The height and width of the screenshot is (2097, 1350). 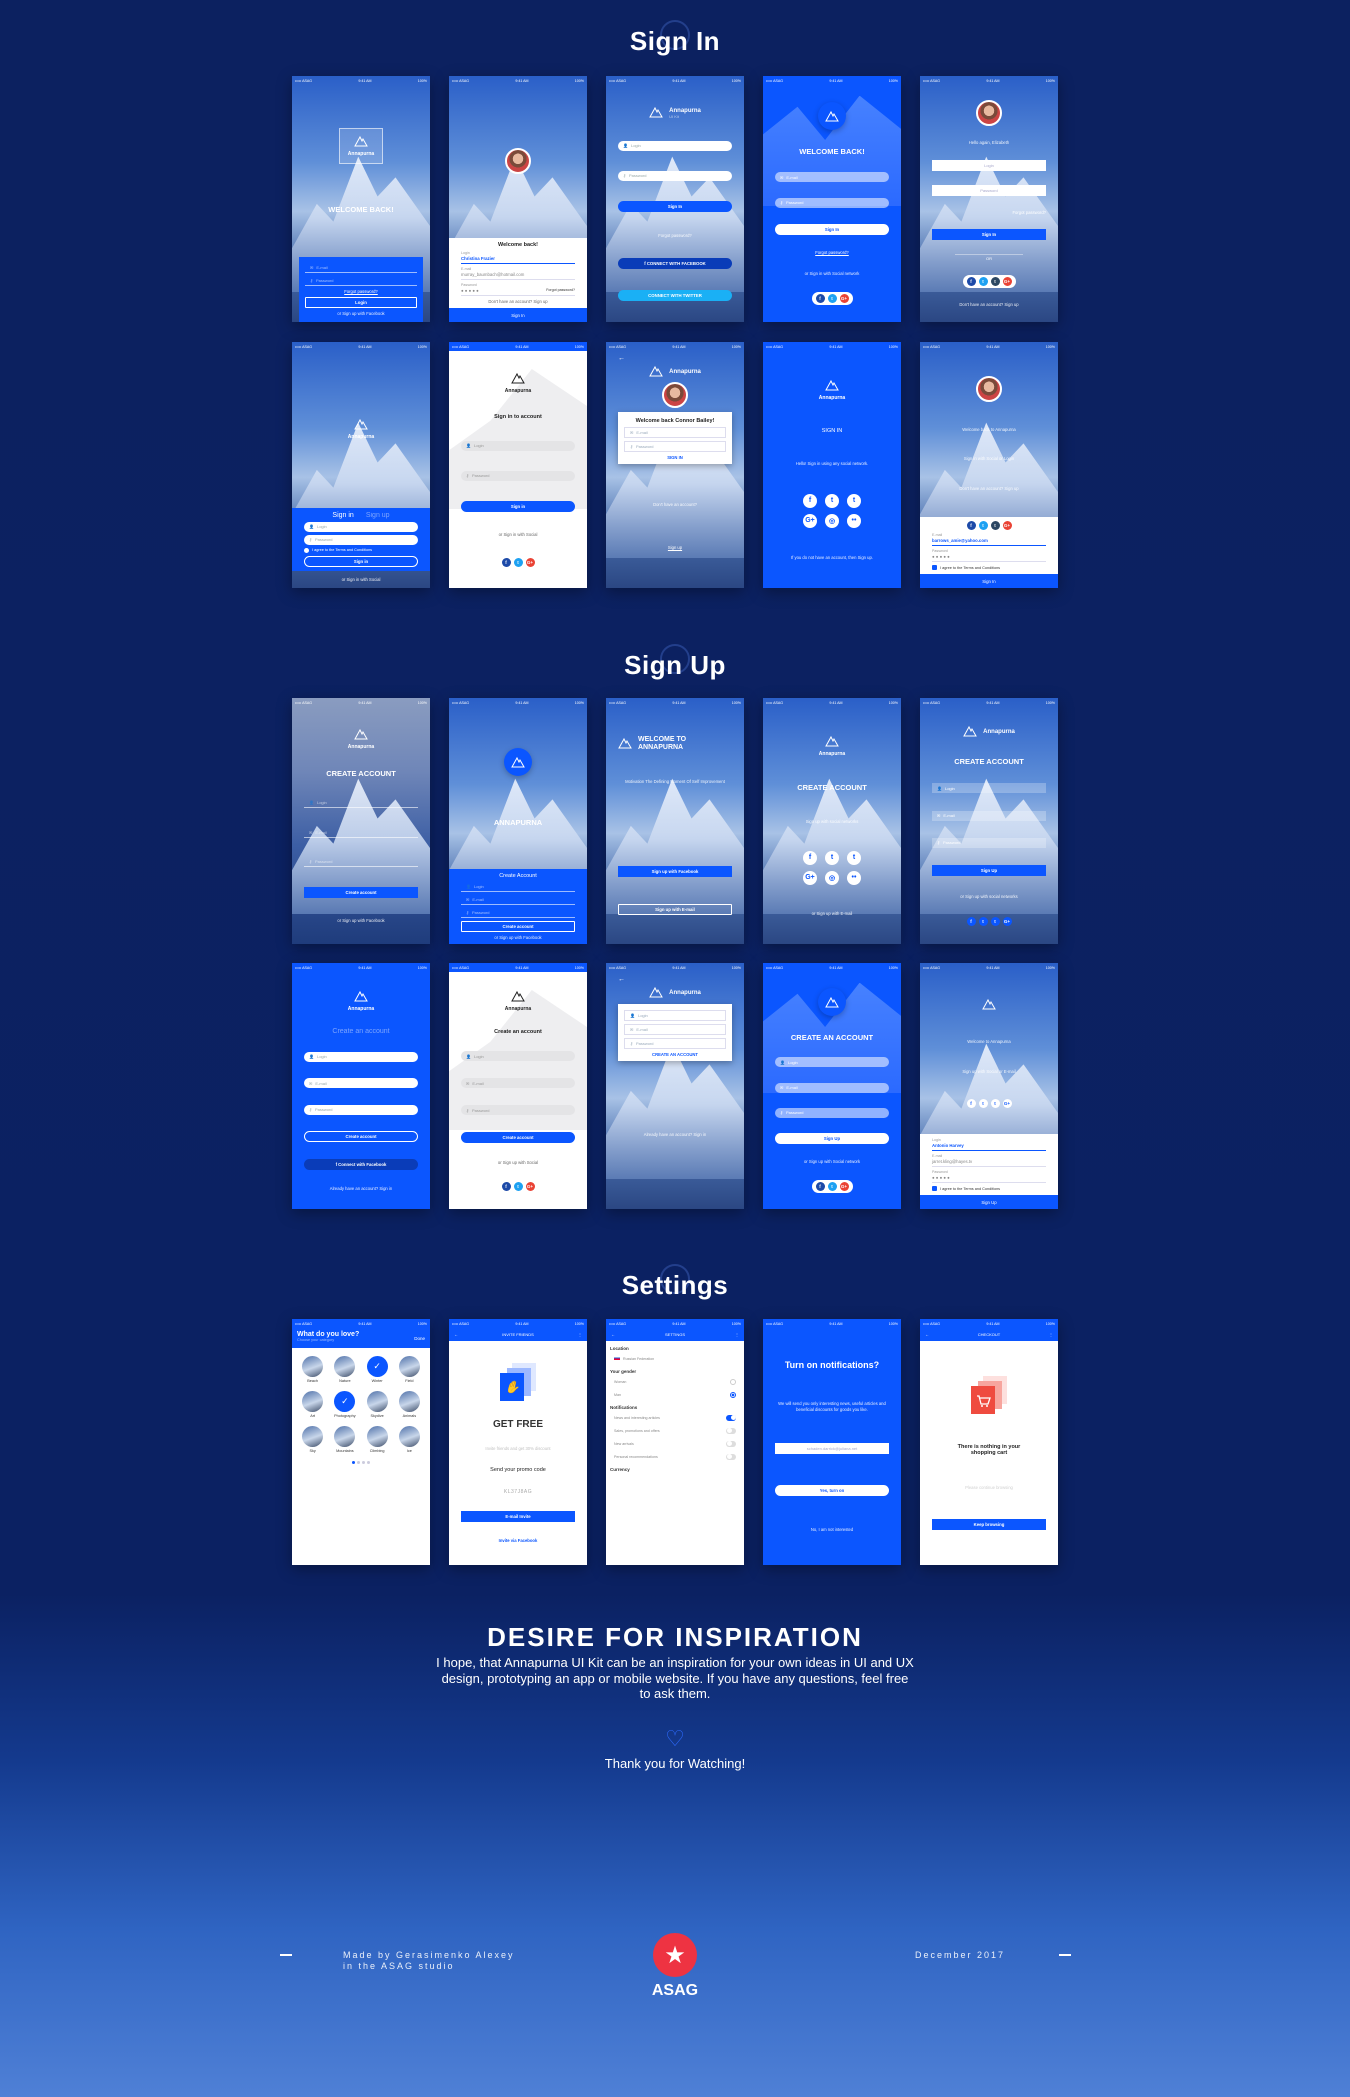 What do you see at coordinates (675, 547) in the screenshot?
I see `text-link: Sign up` at bounding box center [675, 547].